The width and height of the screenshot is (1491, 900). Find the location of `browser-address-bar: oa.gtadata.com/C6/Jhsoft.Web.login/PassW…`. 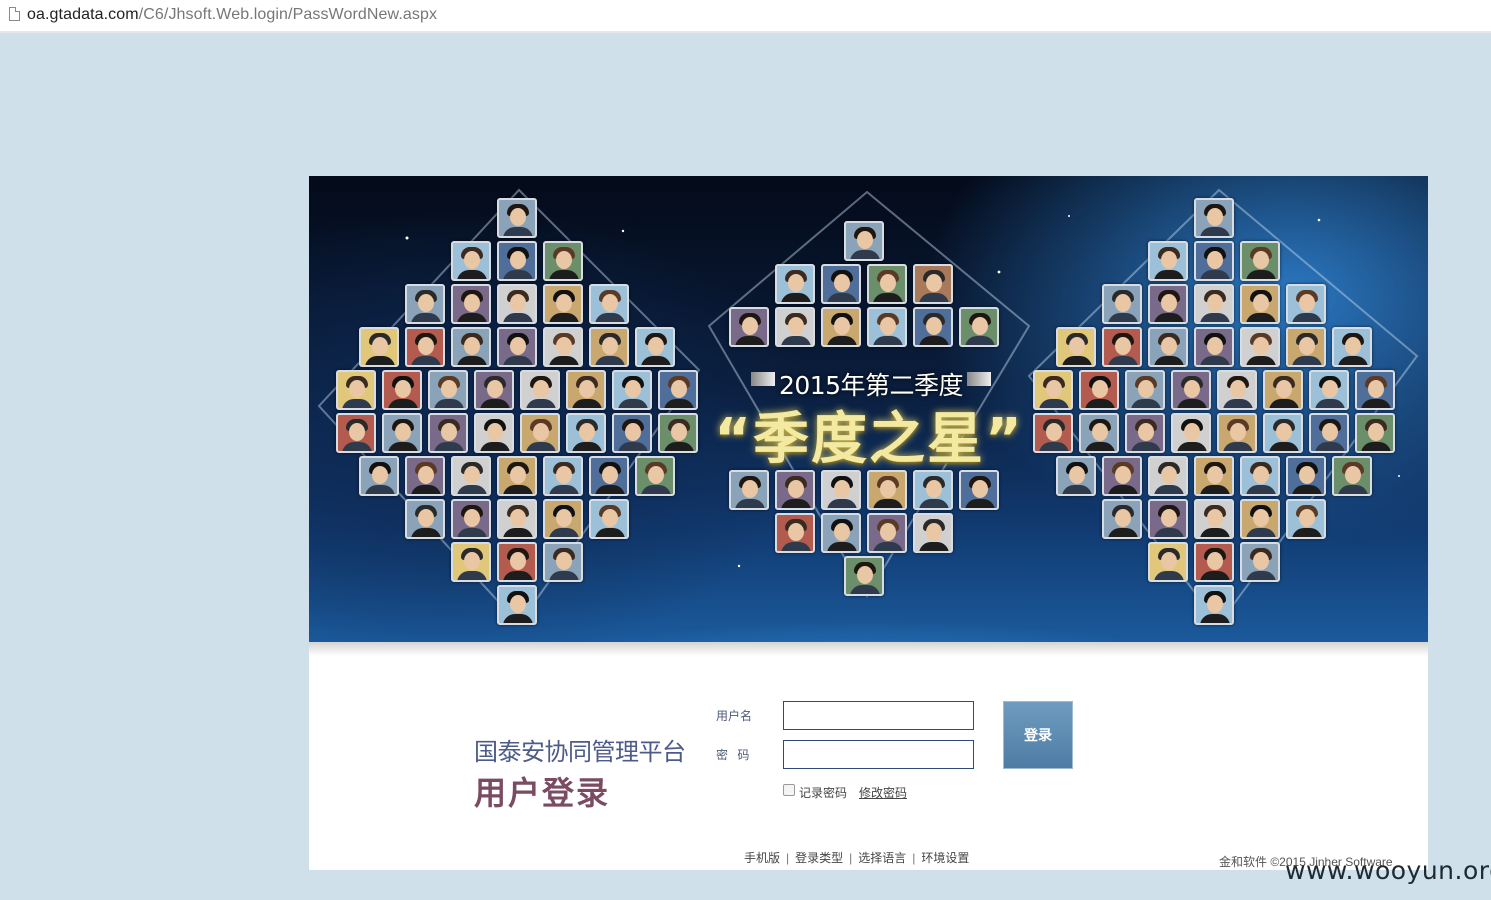

browser-address-bar: oa.gtadata.com/C6/Jhsoft.Web.login/PassW… is located at coordinates (745, 16).